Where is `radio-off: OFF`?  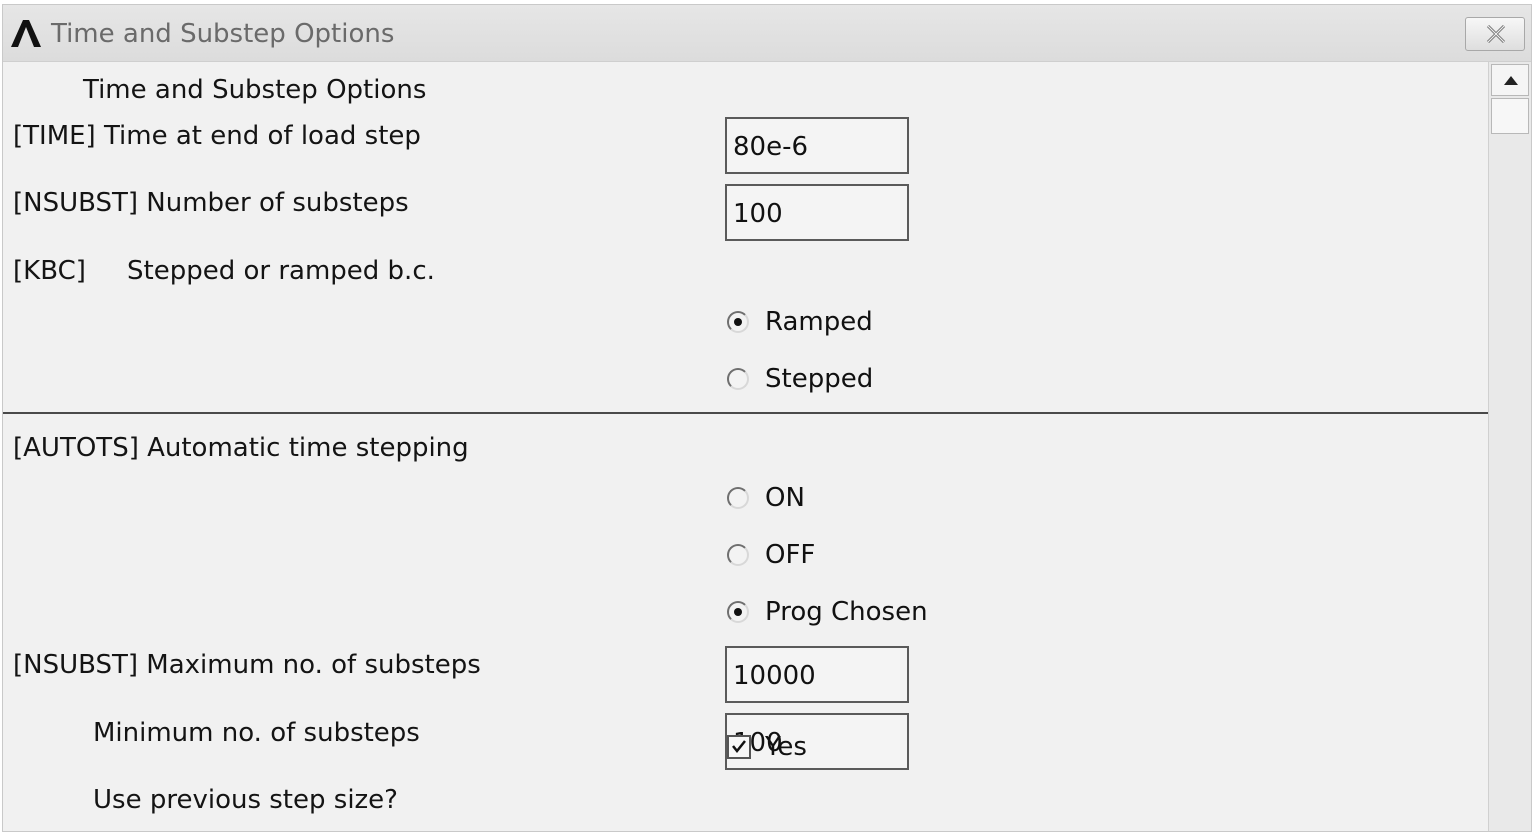 radio-off: OFF is located at coordinates (771, 555).